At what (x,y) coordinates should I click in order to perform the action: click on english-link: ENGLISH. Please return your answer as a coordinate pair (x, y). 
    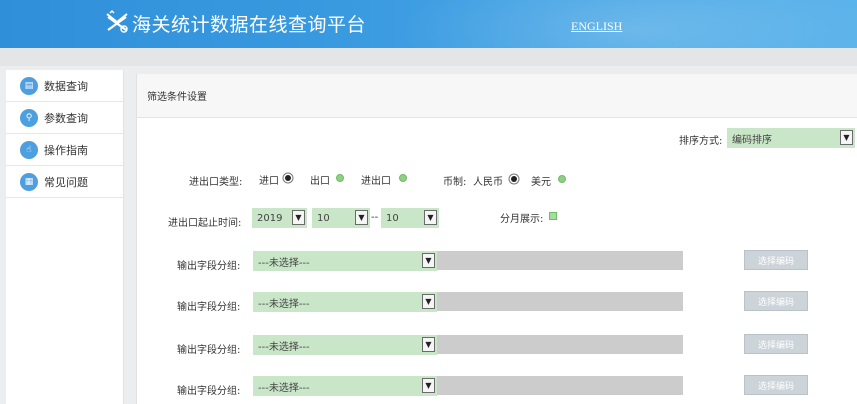
    Looking at the image, I should click on (596, 26).